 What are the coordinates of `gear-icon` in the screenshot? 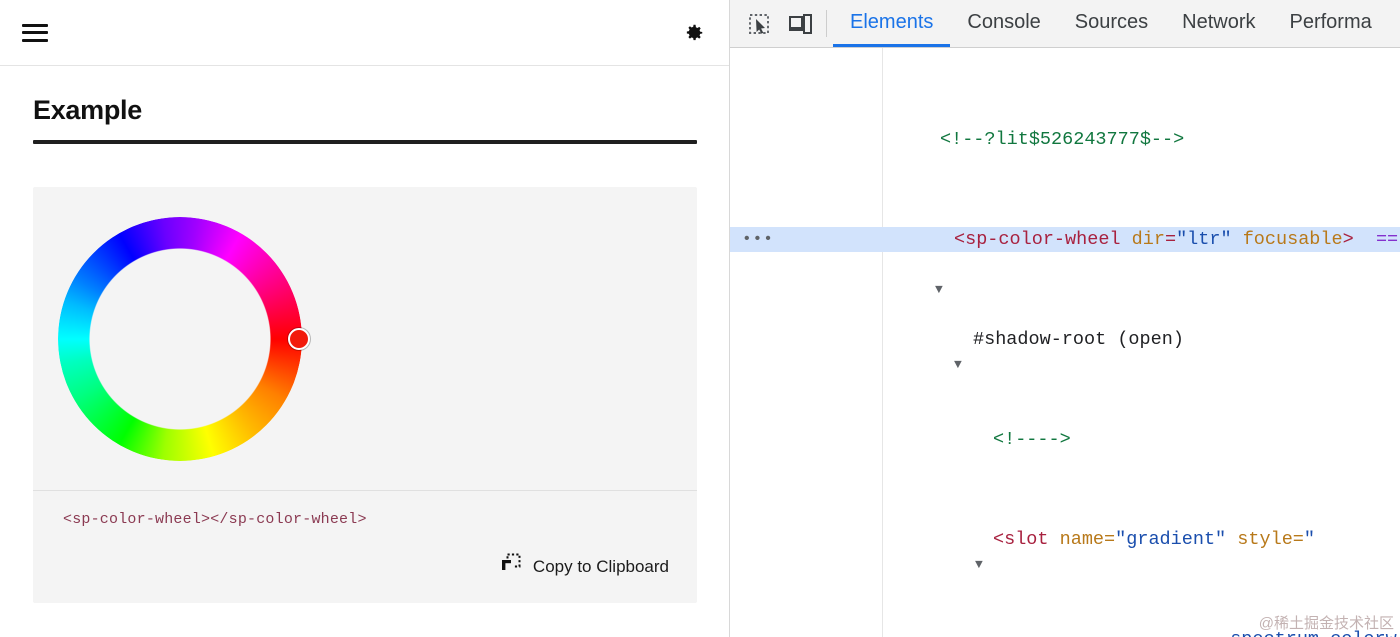 It's located at (694, 33).